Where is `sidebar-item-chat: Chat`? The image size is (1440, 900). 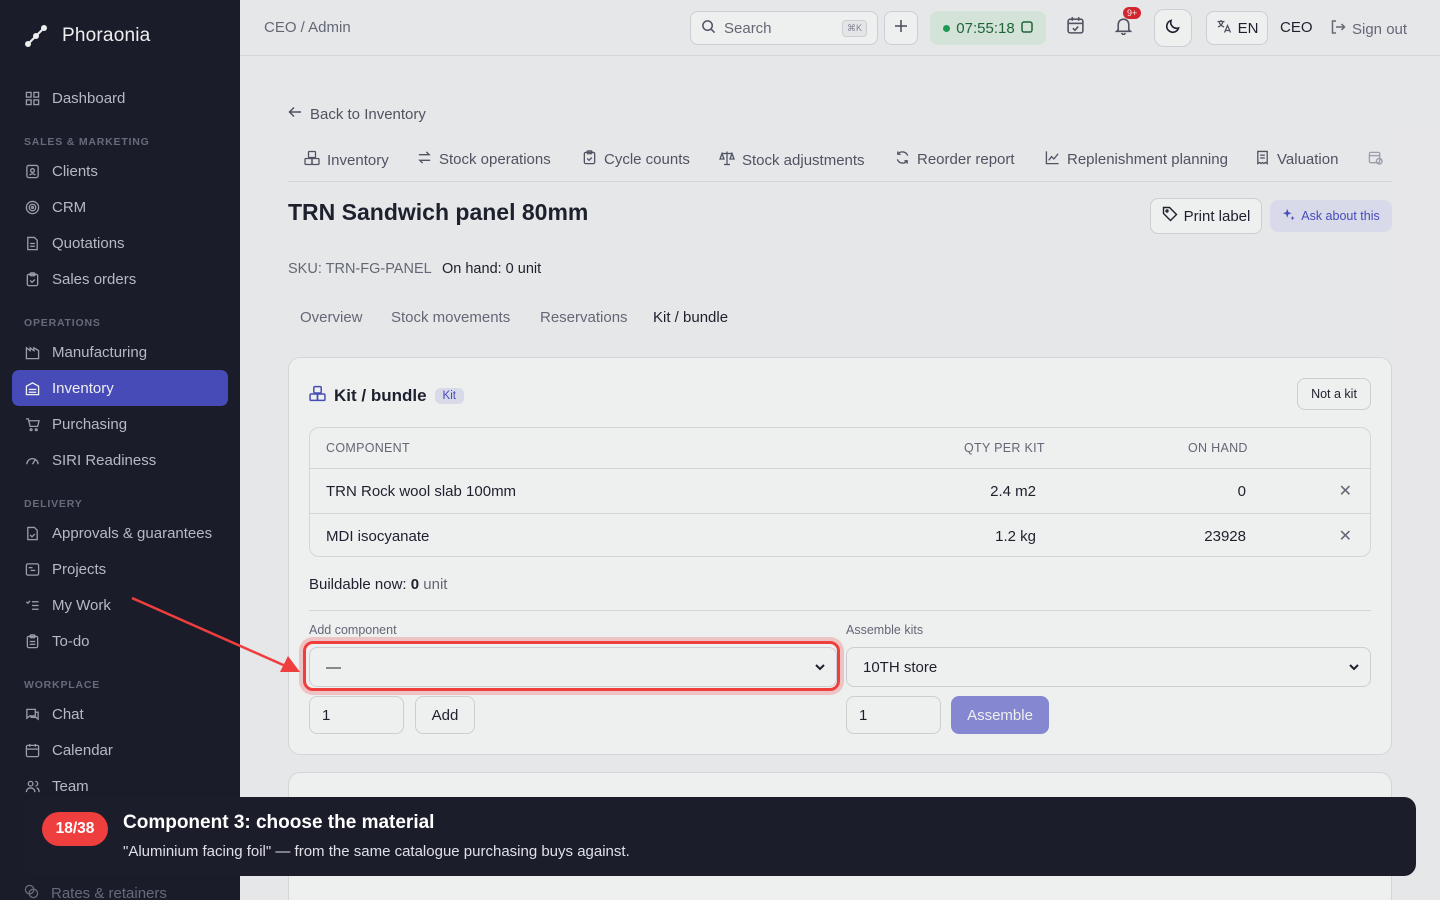 sidebar-item-chat: Chat is located at coordinates (120, 714).